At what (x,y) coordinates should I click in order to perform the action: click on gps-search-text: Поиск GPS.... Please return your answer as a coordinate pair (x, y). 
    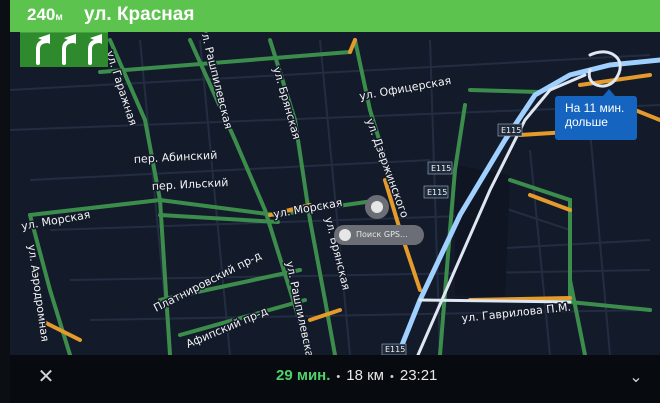
    Looking at the image, I should click on (382, 234).